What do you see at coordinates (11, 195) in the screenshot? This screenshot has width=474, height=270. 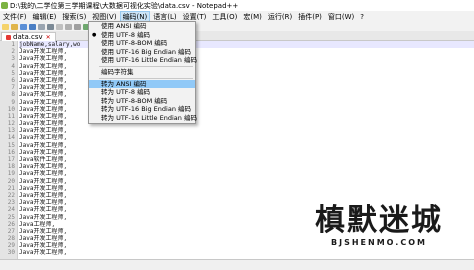 I see `line-number: 22` at bounding box center [11, 195].